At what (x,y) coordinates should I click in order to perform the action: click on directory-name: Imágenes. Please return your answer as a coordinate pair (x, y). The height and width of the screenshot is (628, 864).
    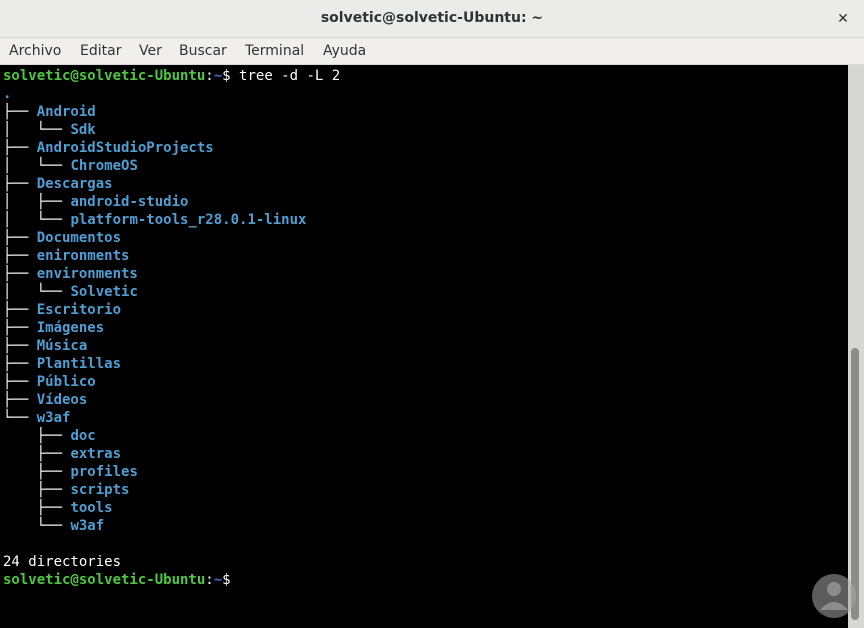
    Looking at the image, I should click on (70, 328).